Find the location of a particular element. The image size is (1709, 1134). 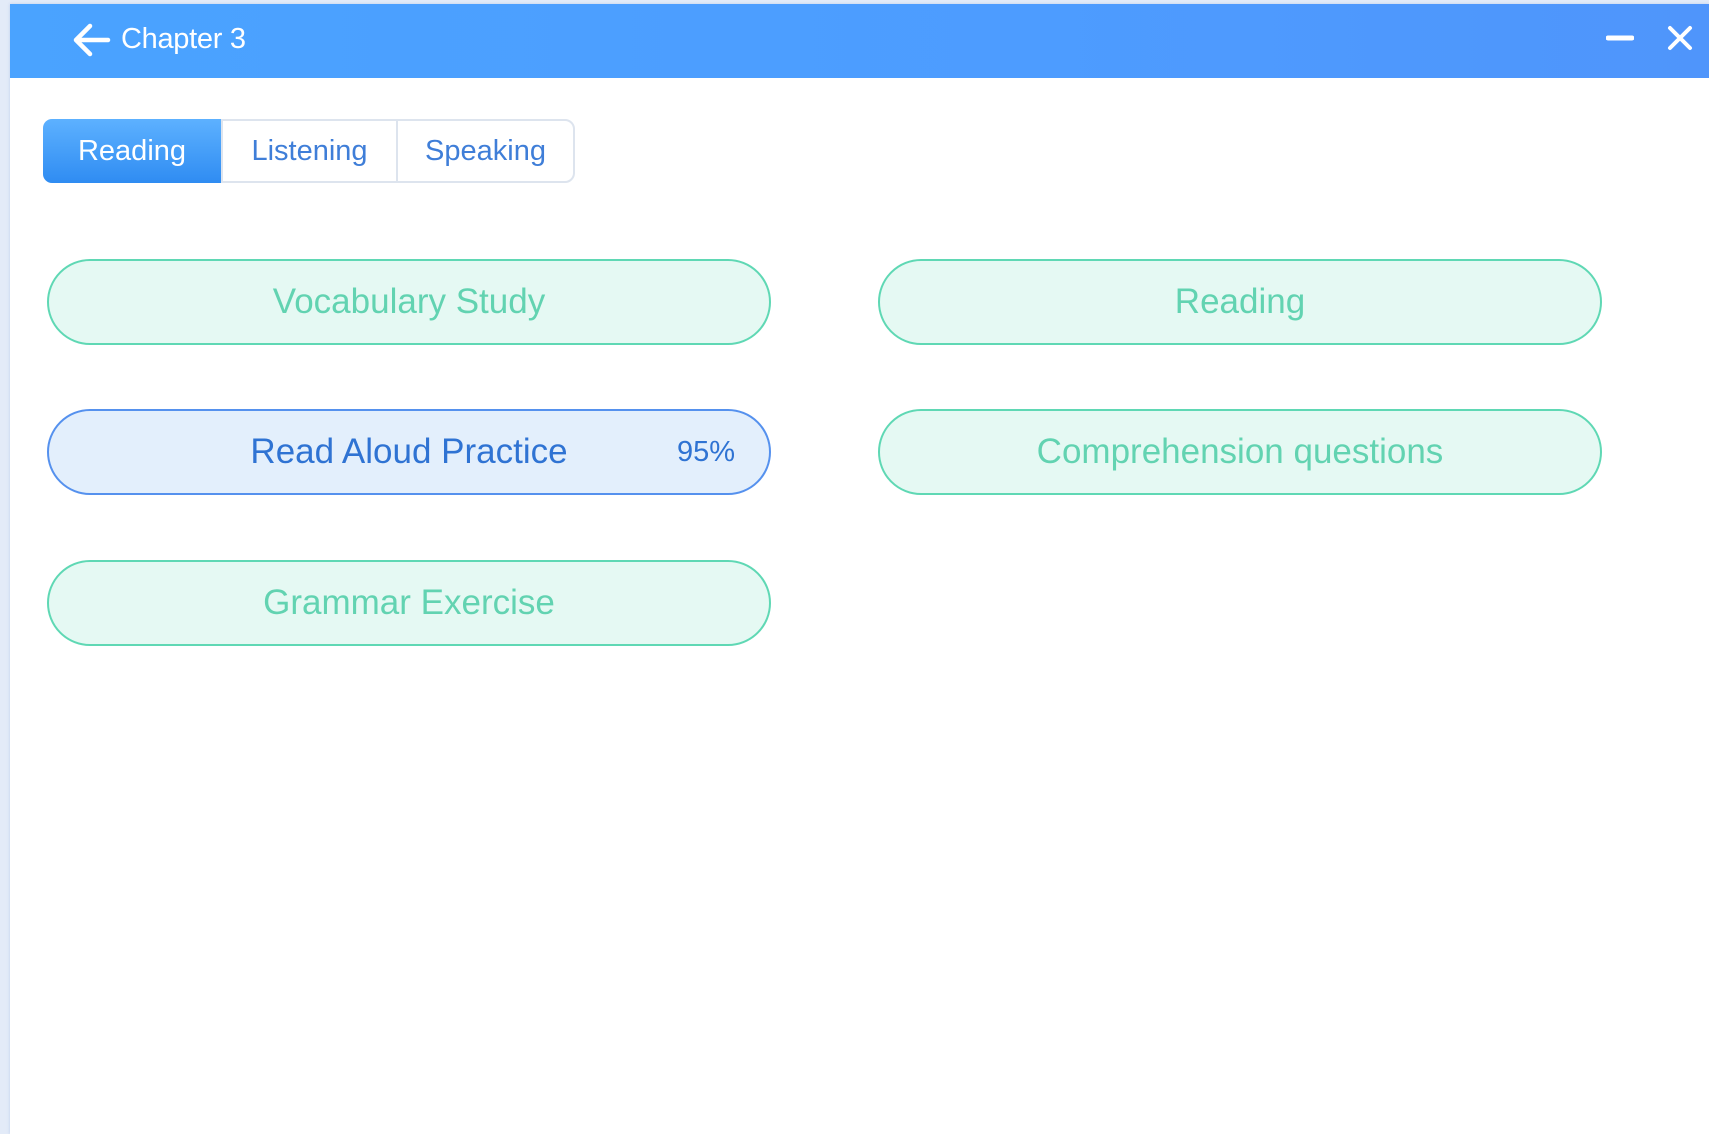

tab-reading: Reading is located at coordinates (132, 151).